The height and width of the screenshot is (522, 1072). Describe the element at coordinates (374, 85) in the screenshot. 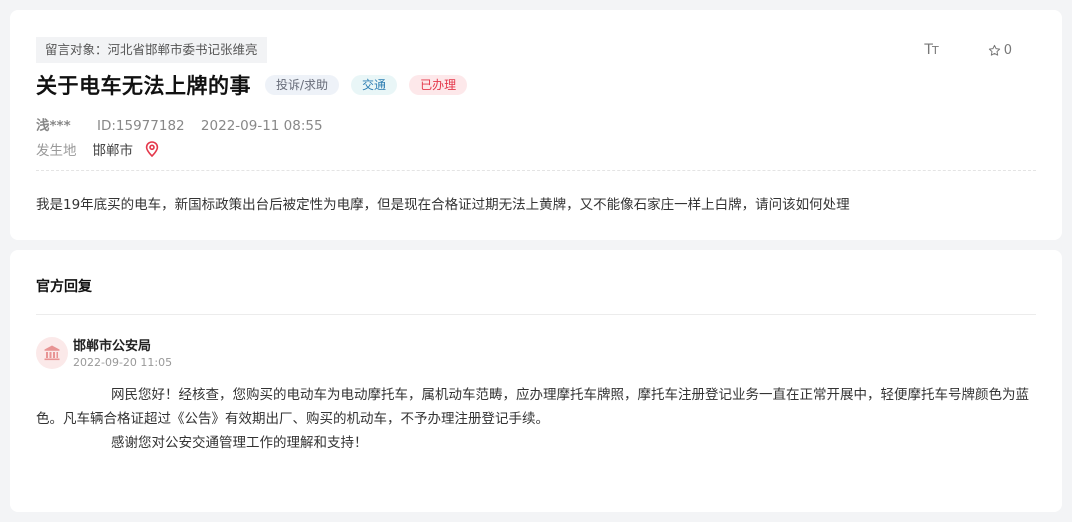

I see `domain-tag: 交通` at that location.